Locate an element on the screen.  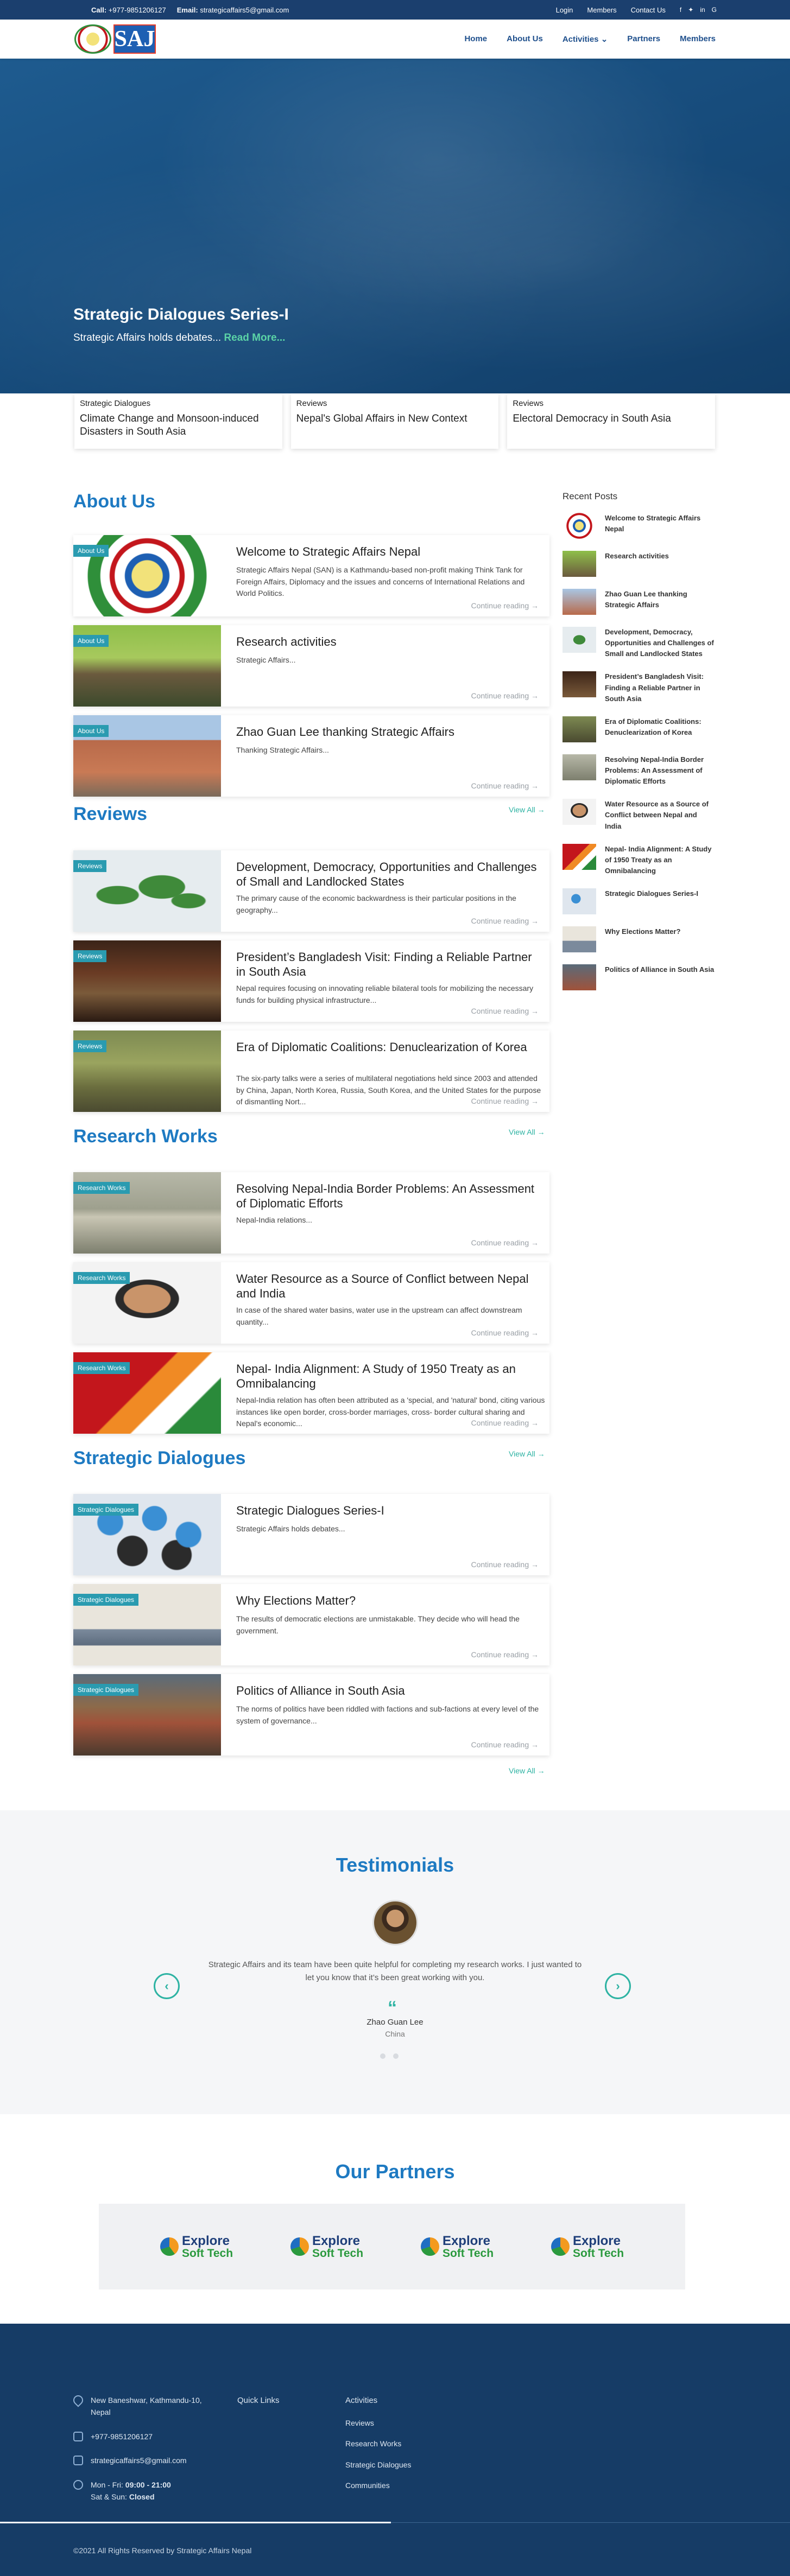
recent-post-title: Strategic Dialogues Series-I is located at coordinates (651, 894).